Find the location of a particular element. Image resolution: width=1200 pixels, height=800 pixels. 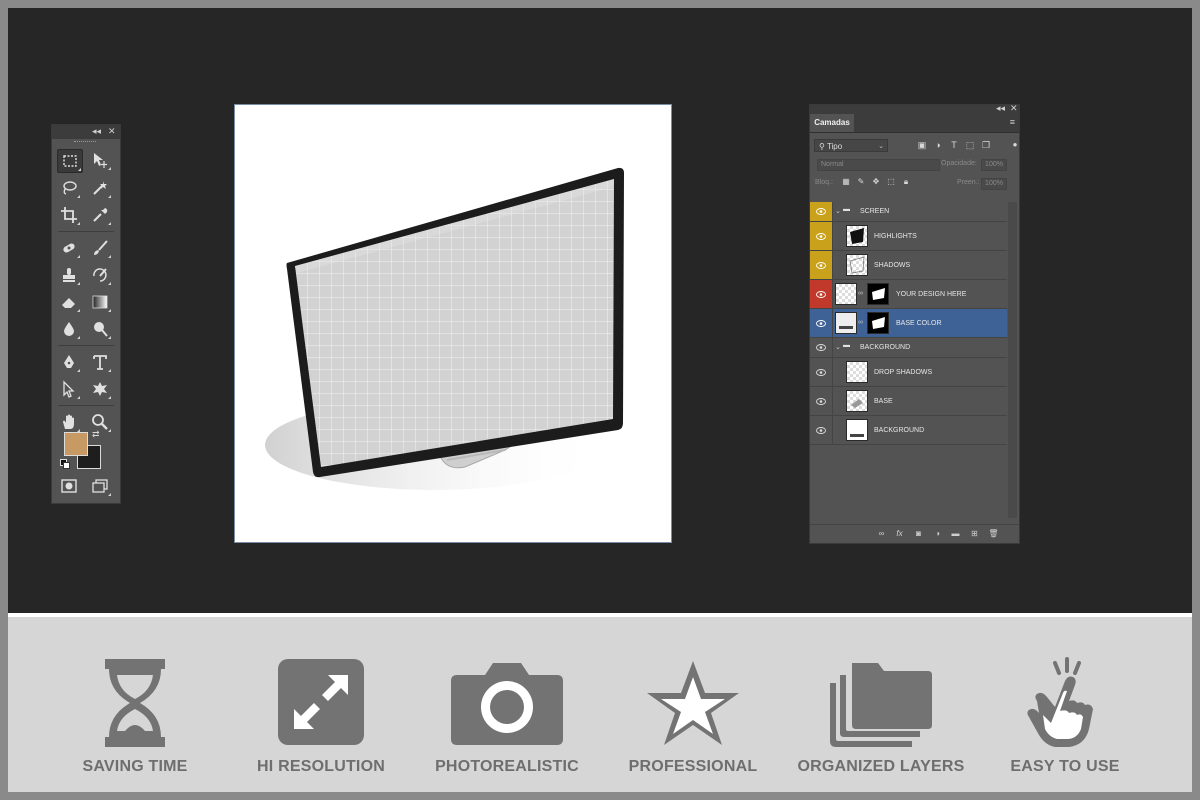

lock-position-icon: ✥ is located at coordinates (876, 182).